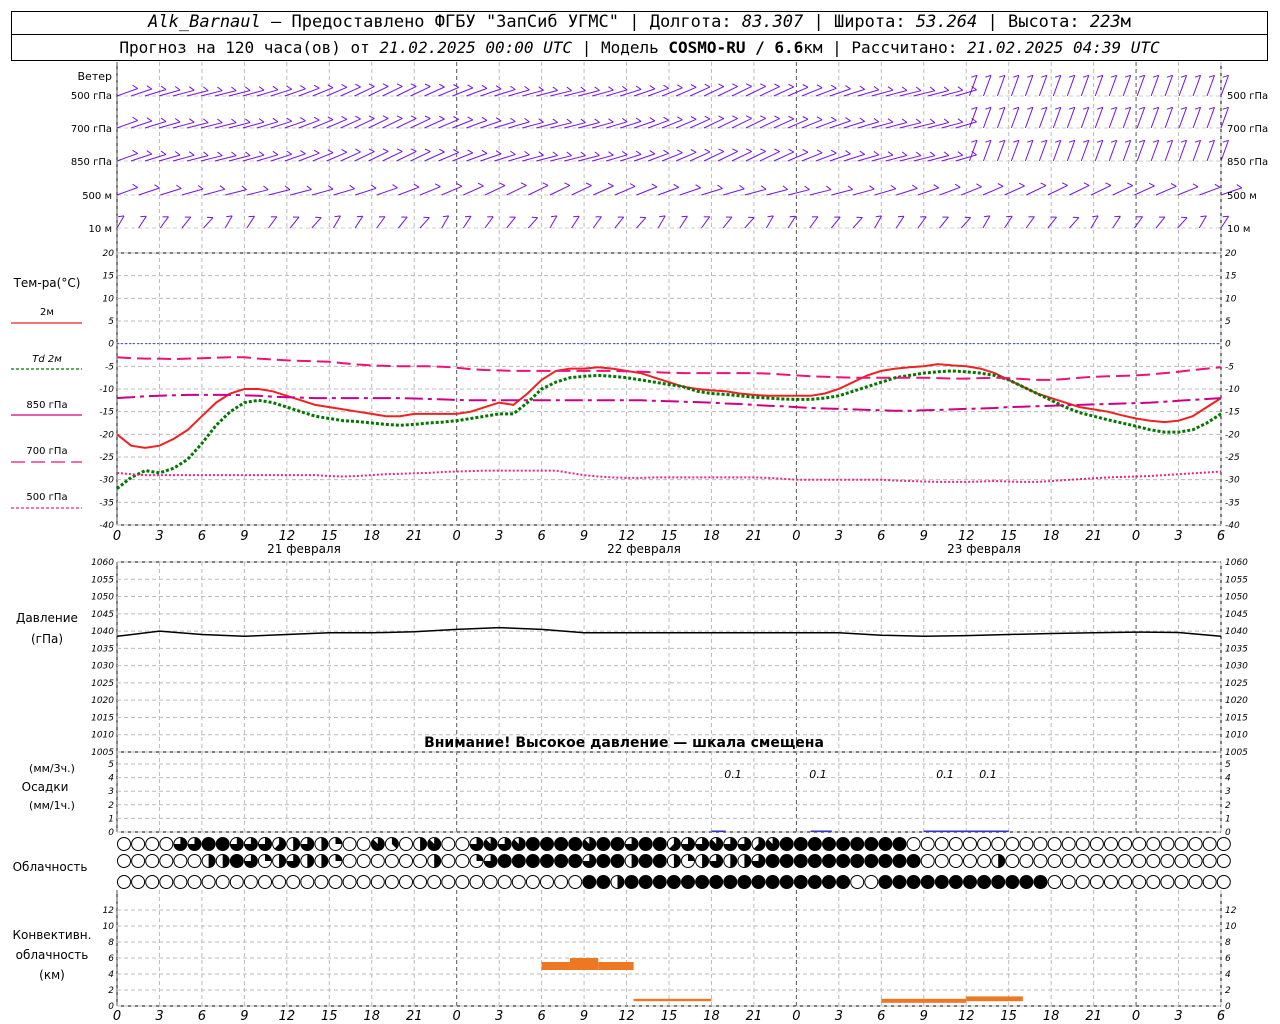 The width and height of the screenshot is (1280, 1024). Describe the element at coordinates (839, 1016) in the screenshot. I see `x-tick-label-bottom: 3` at that location.